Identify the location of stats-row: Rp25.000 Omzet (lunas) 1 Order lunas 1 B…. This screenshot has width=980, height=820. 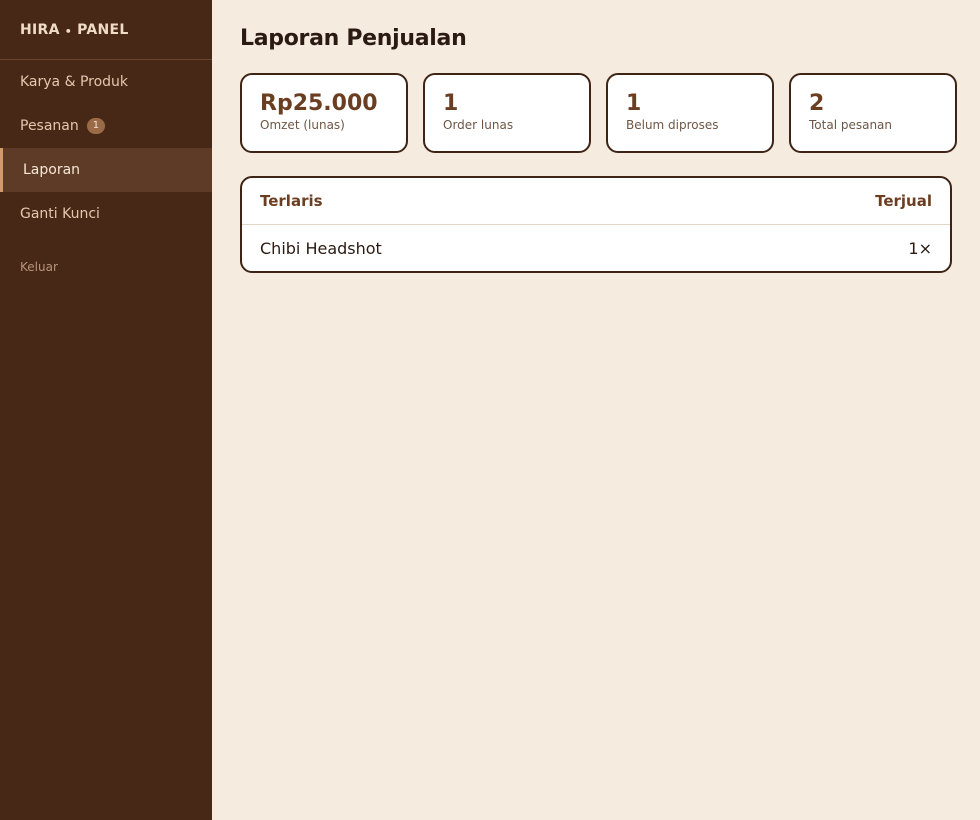
(598, 113).